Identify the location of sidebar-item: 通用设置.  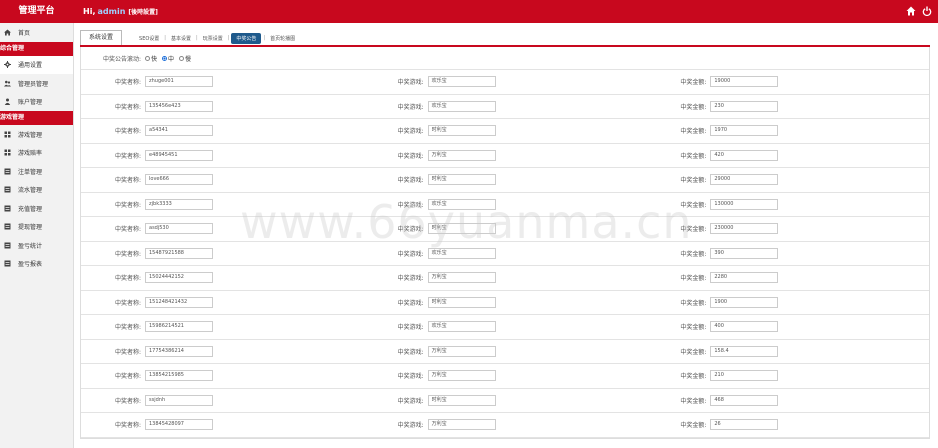
(36, 64).